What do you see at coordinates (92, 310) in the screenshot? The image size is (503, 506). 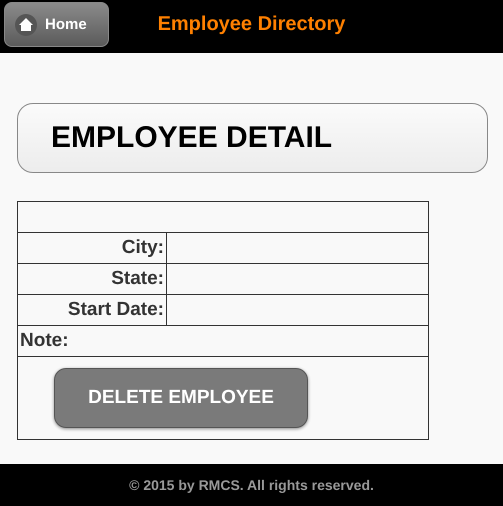 I see `field-label: Start Date:` at bounding box center [92, 310].